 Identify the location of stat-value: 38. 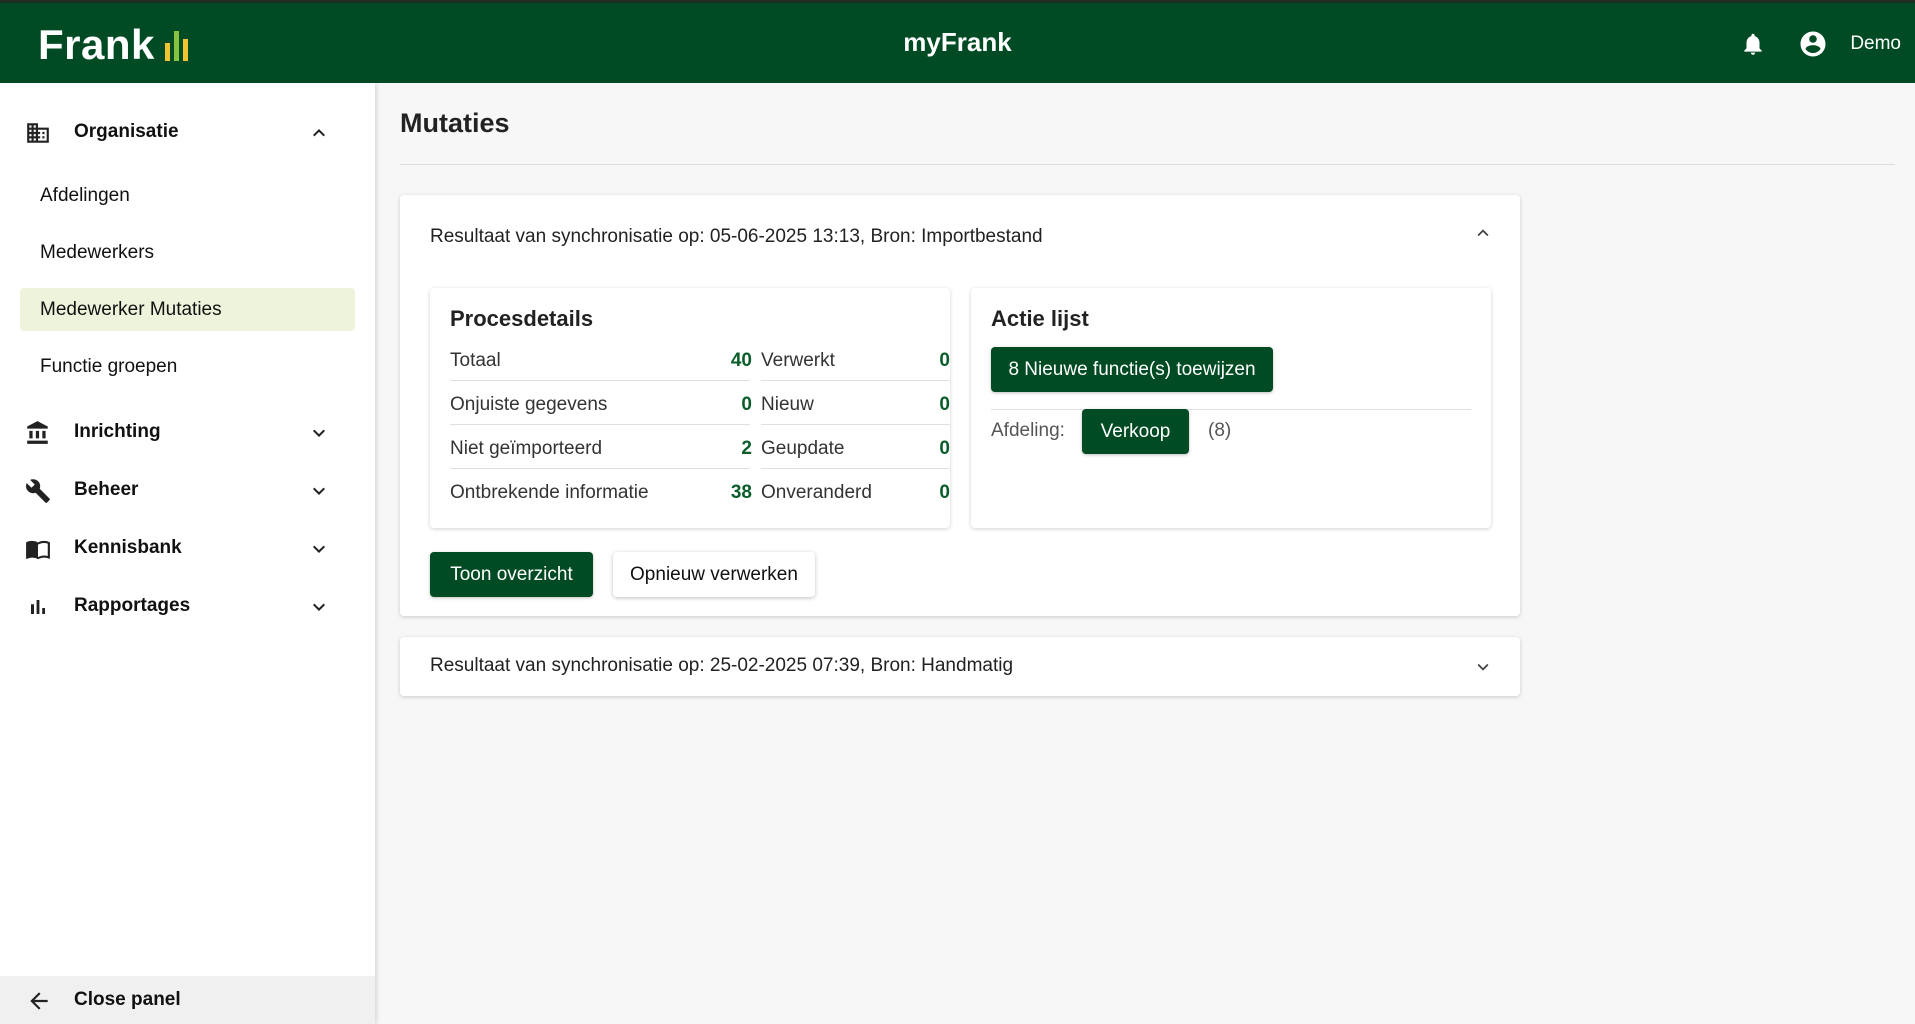
(741, 492).